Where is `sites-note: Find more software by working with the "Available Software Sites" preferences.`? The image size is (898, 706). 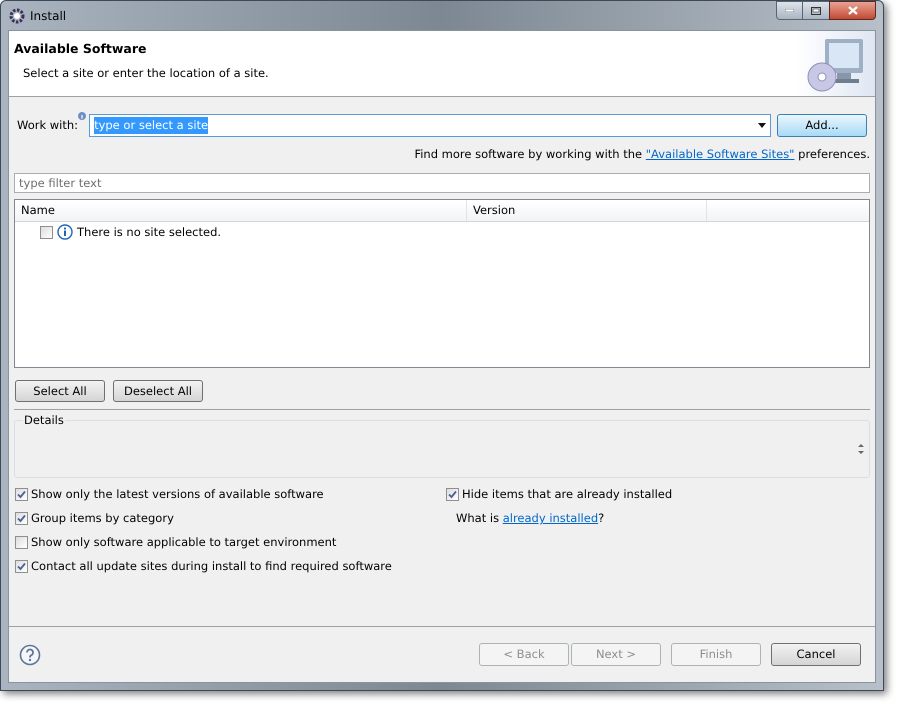
sites-note: Find more software by working with the "Available Software Sites" preferences. is located at coordinates (642, 154).